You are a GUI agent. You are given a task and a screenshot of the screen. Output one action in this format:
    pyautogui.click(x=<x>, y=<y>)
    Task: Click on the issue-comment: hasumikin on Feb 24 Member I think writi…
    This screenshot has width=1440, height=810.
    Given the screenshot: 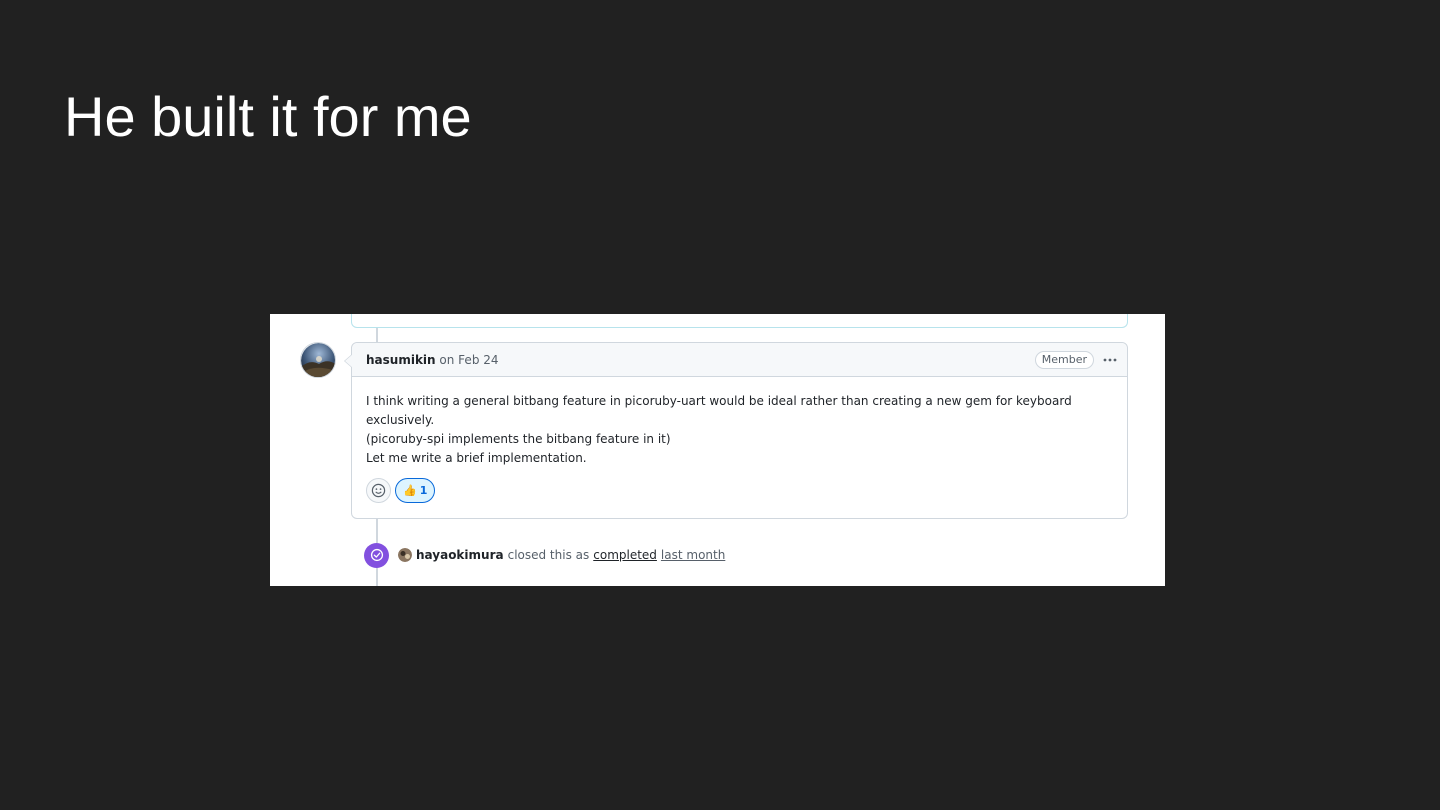 What is the action you would take?
    pyautogui.click(x=736, y=430)
    